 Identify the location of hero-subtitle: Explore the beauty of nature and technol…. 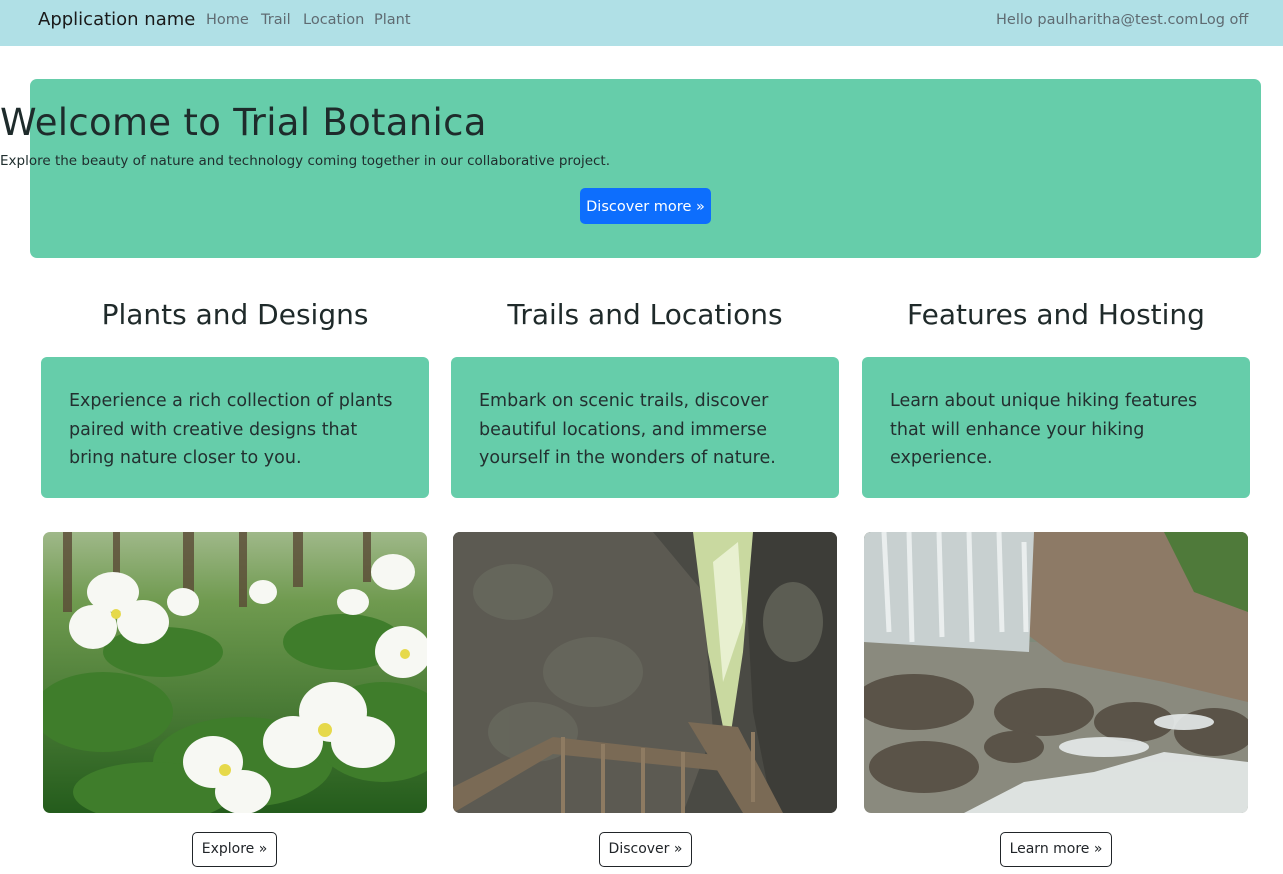
(305, 161).